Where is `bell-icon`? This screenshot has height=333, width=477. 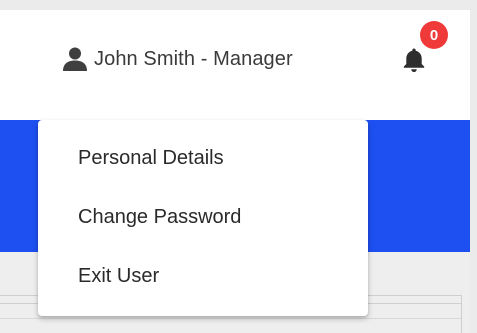 bell-icon is located at coordinates (414, 62).